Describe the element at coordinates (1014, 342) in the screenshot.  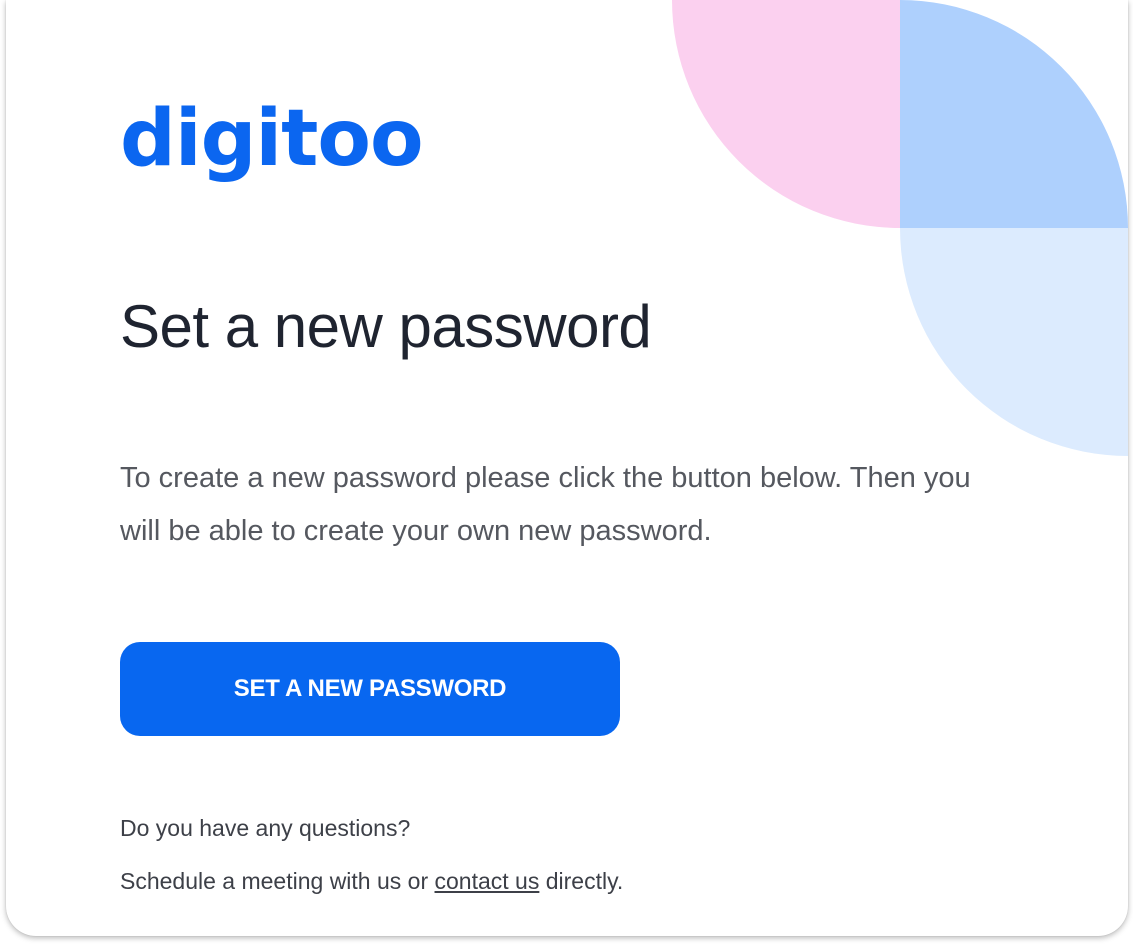
I see `decor-light-blue-quarter` at that location.